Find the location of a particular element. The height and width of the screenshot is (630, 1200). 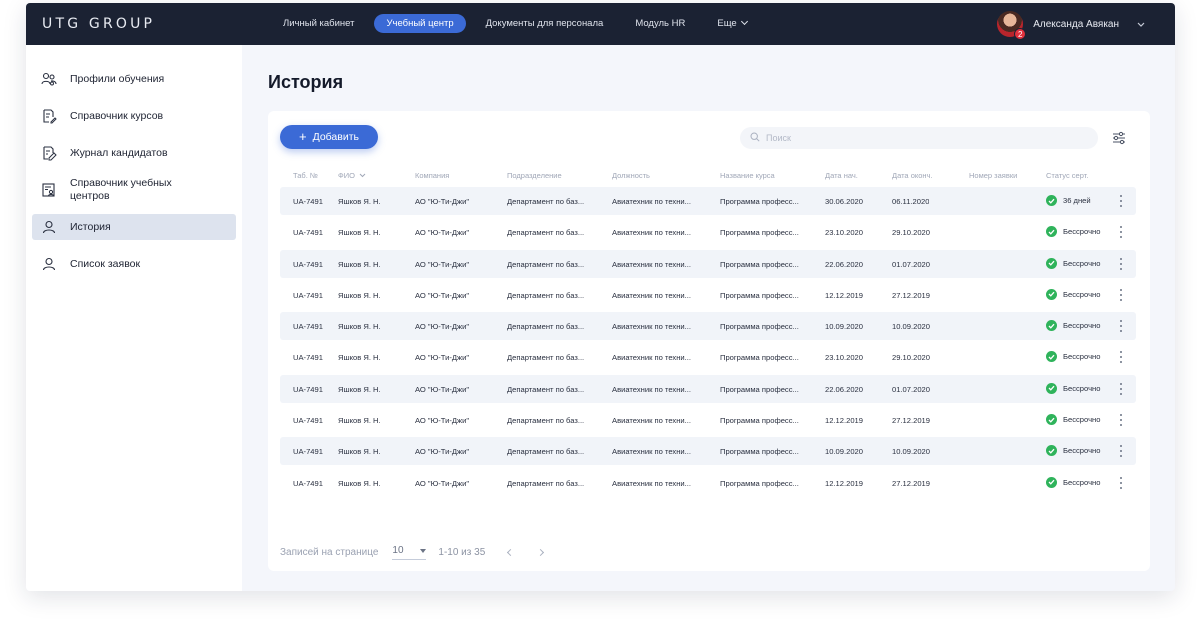

column-header-name: ФИО is located at coordinates (352, 175).